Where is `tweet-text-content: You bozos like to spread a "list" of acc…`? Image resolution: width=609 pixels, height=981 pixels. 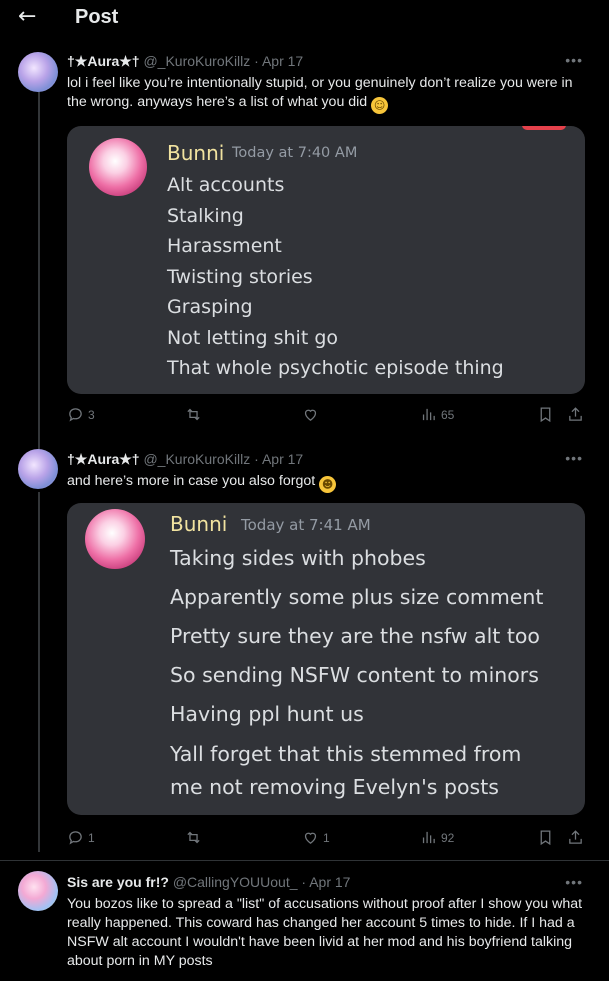
tweet-text-content: You bozos like to spread a "list" of acc… is located at coordinates (325, 932).